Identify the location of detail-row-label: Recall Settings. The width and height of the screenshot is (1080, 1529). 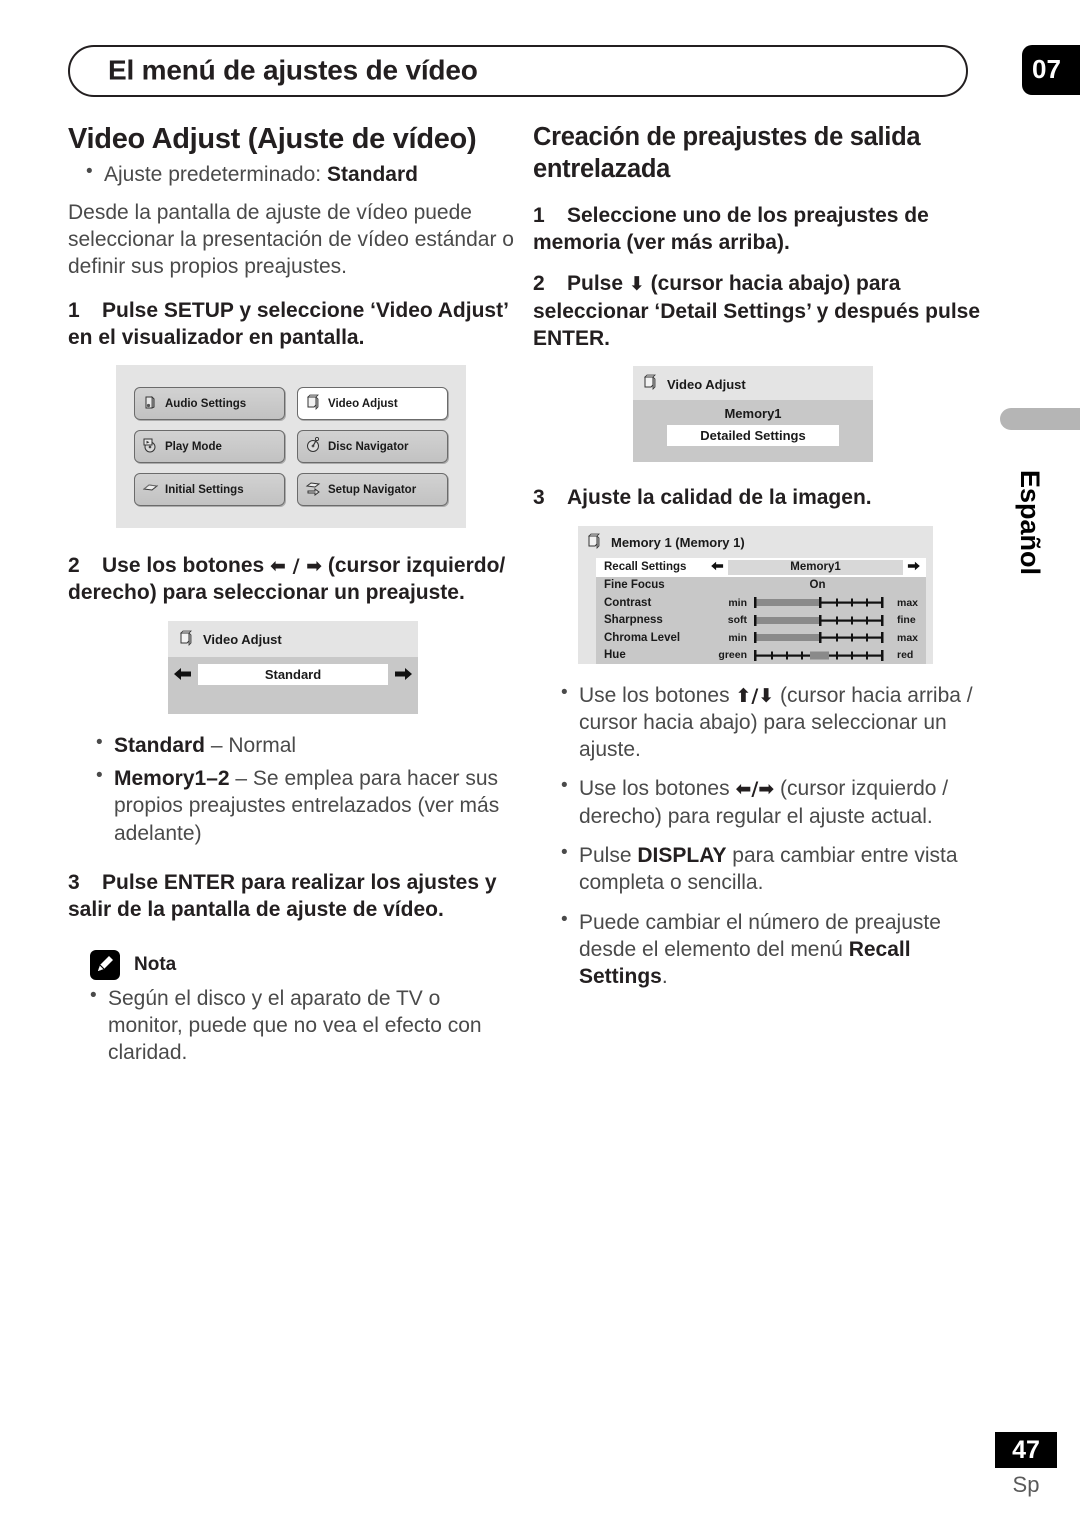
(645, 567).